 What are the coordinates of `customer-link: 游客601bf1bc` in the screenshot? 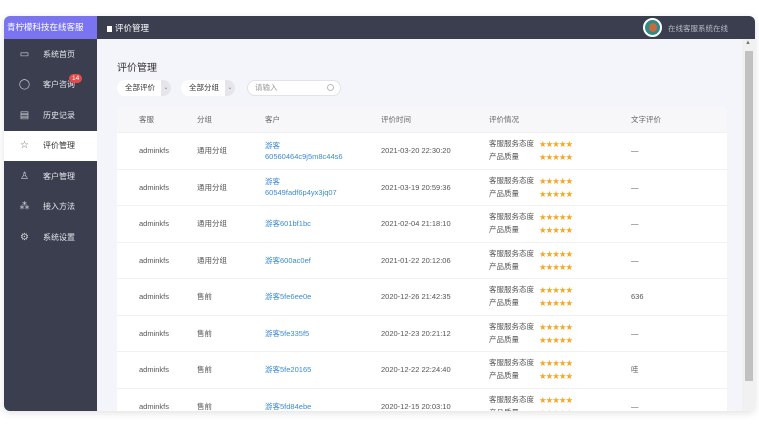 It's located at (323, 223).